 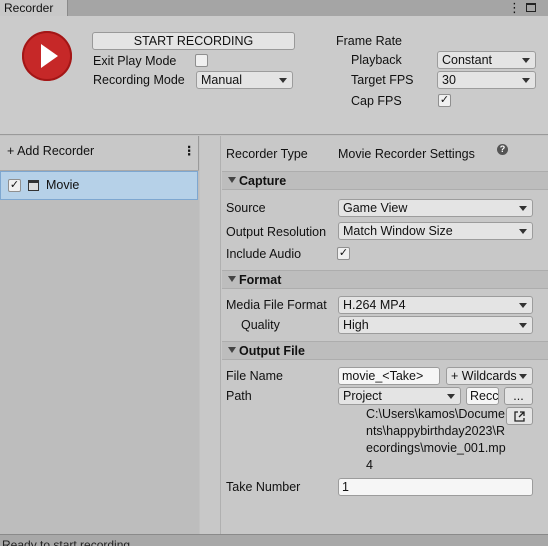 What do you see at coordinates (369, 41) in the screenshot?
I see `frame-rate-label: Frame Rate` at bounding box center [369, 41].